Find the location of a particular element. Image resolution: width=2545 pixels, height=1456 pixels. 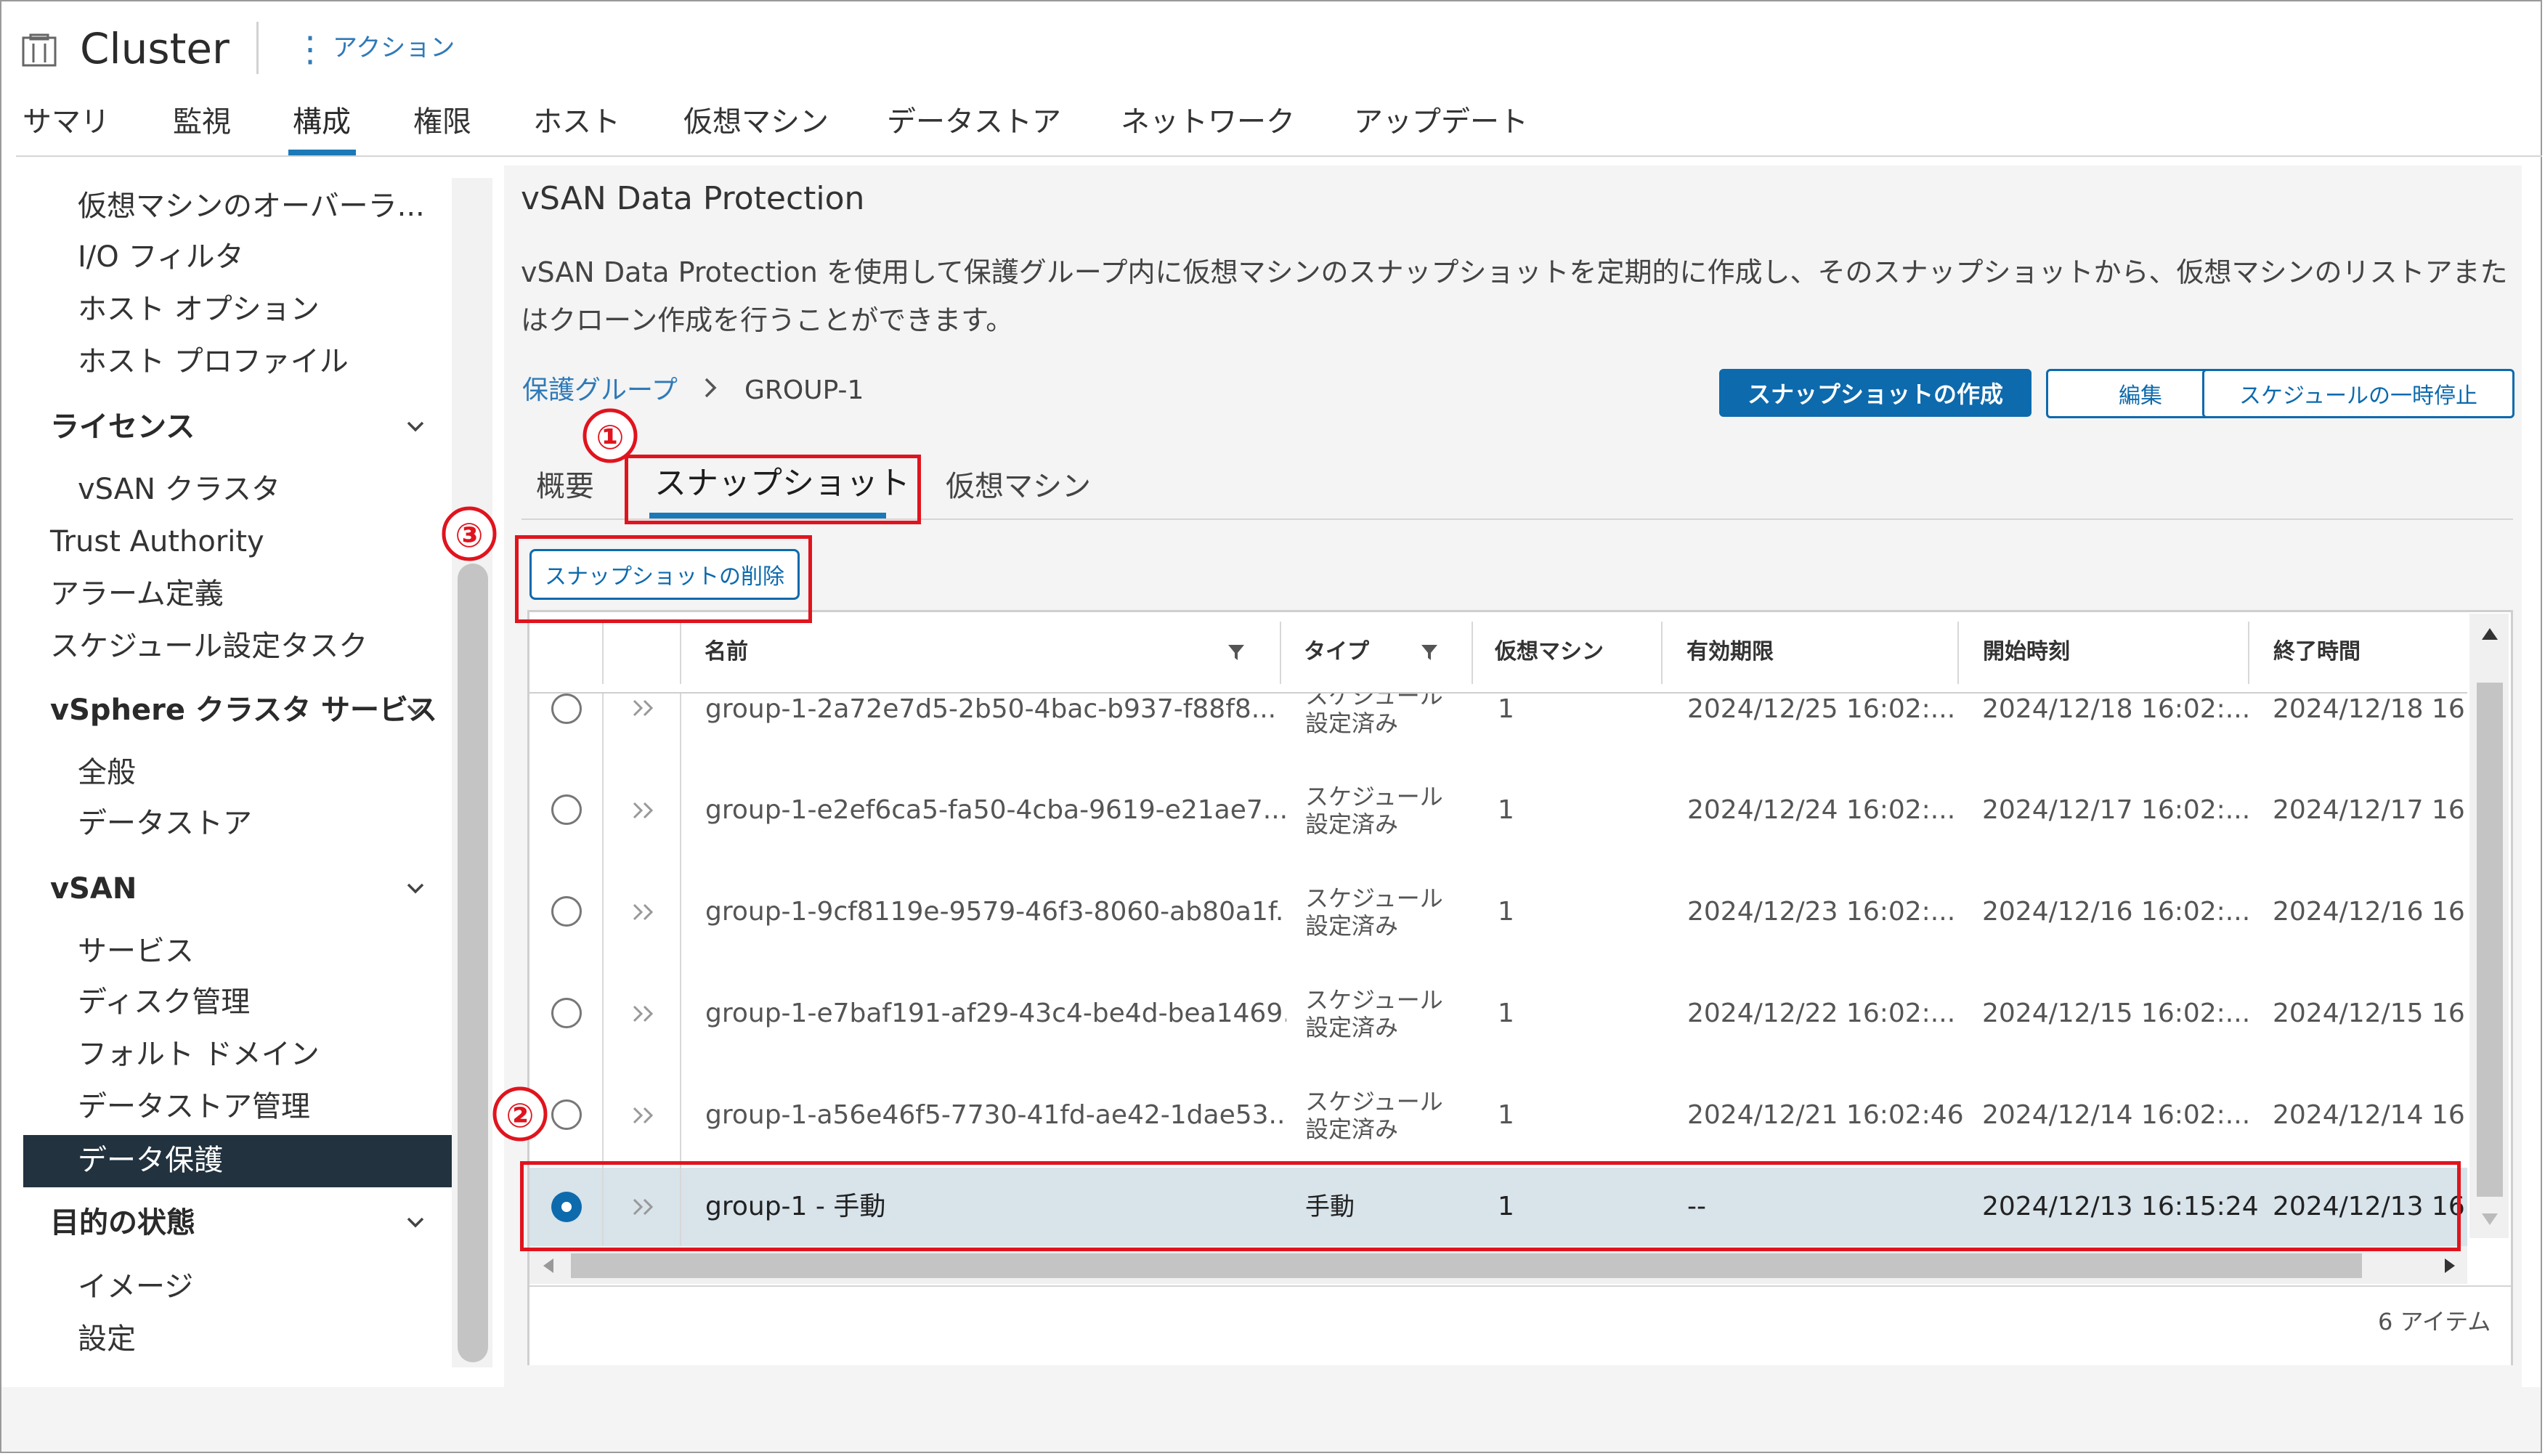

tab-hosts: ホスト is located at coordinates (576, 122).